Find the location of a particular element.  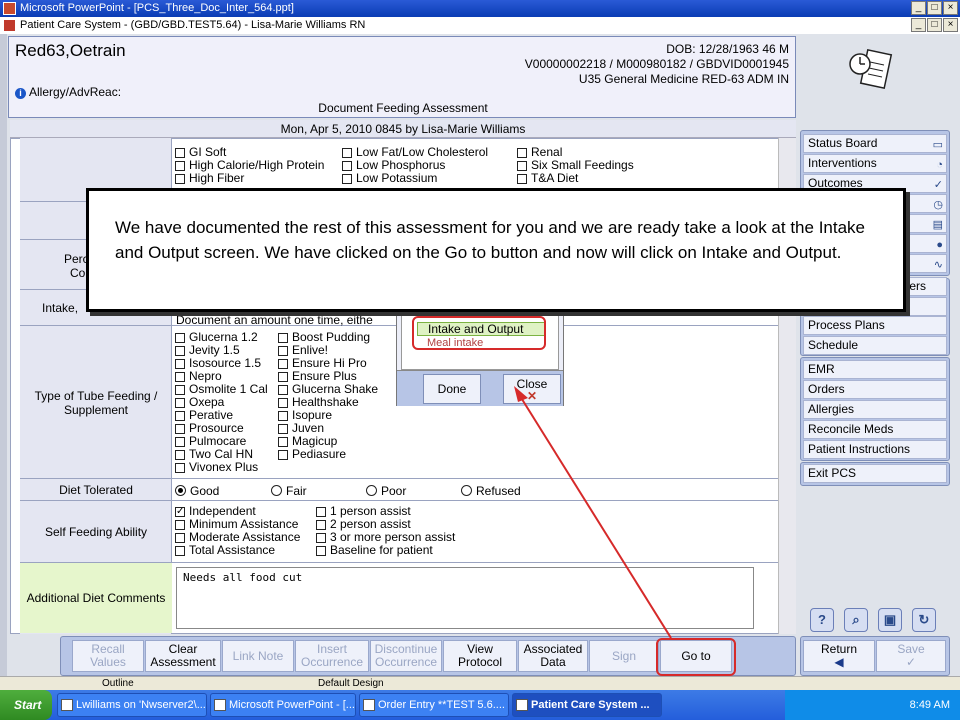

annotation-arrow is located at coordinates (593, 512).